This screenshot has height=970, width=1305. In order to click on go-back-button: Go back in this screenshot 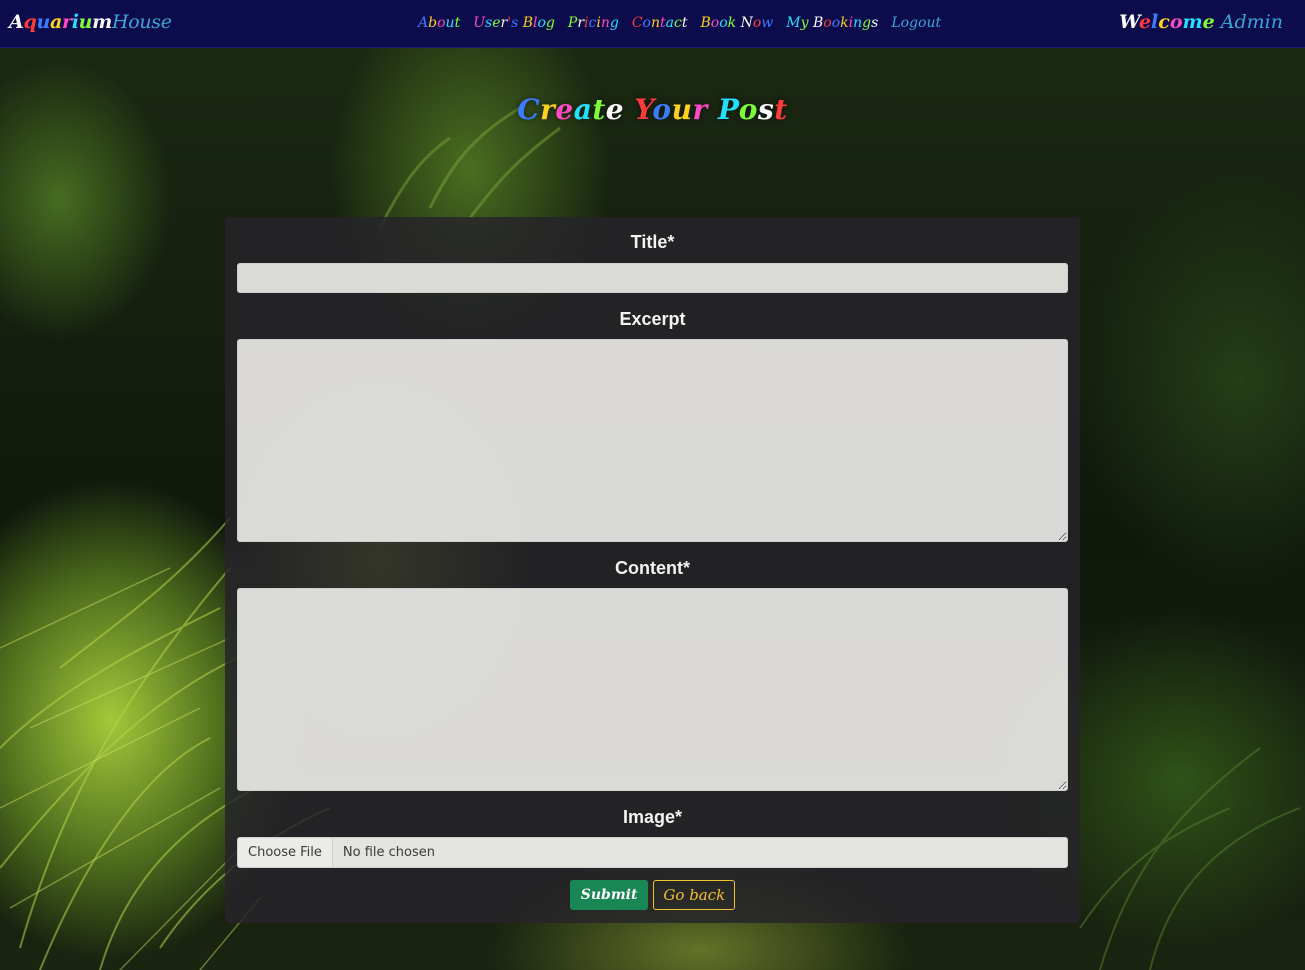, I will do `click(694, 895)`.